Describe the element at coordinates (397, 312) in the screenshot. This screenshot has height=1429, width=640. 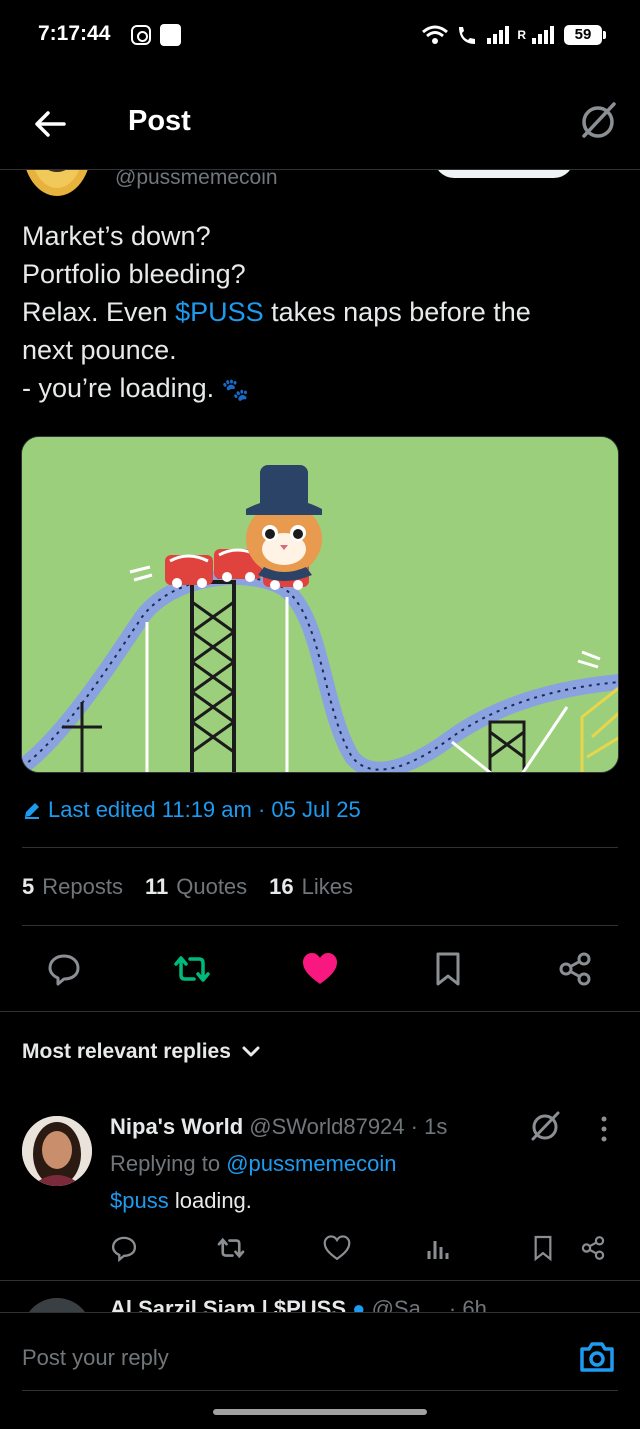
I see `post-text-segment: takes naps before the` at that location.